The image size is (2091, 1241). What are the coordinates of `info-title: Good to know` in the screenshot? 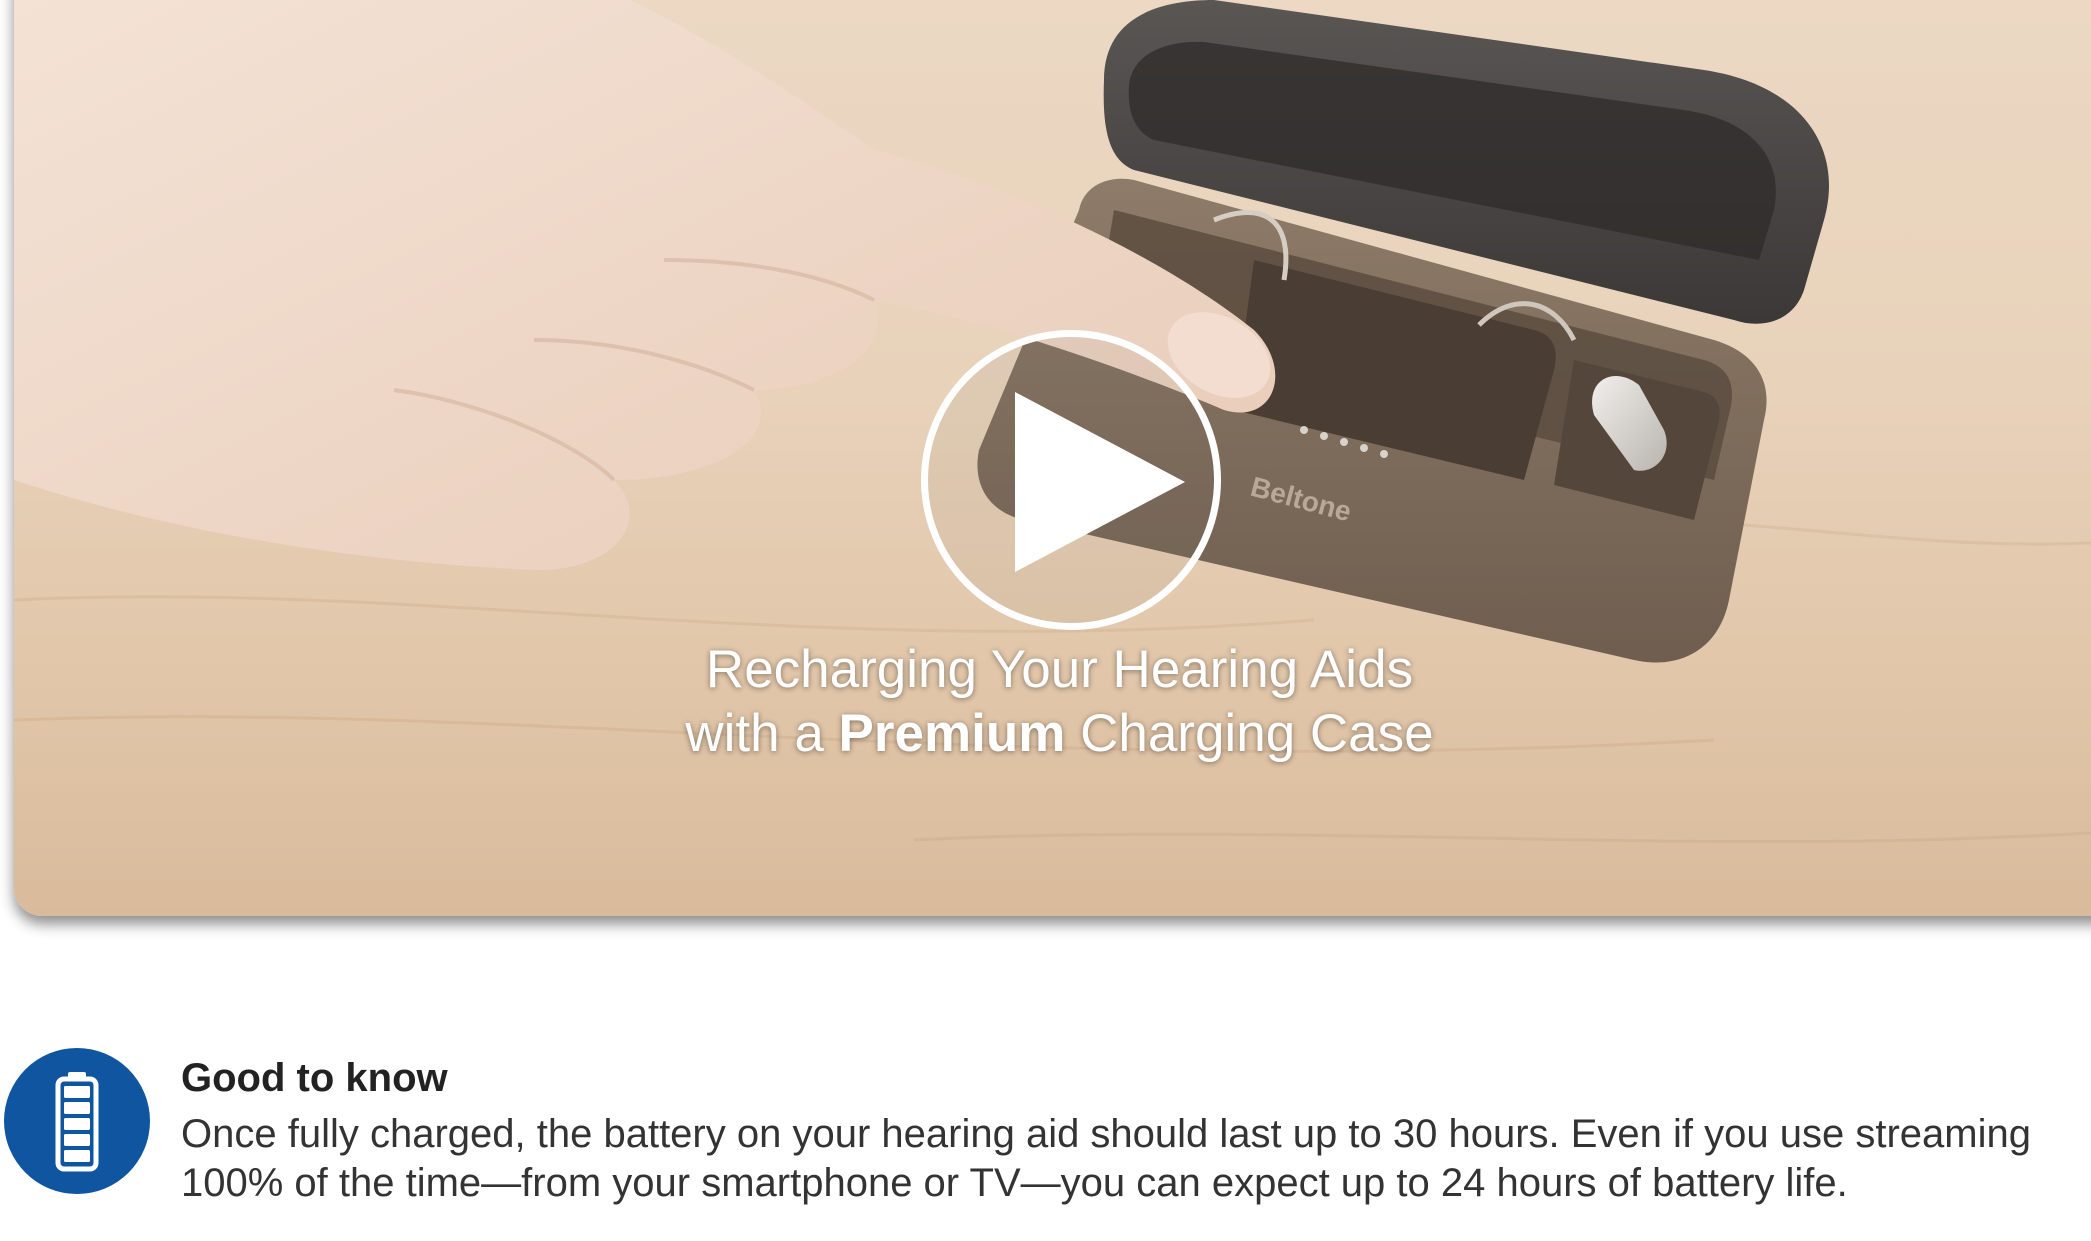 It's located at (314, 1078).